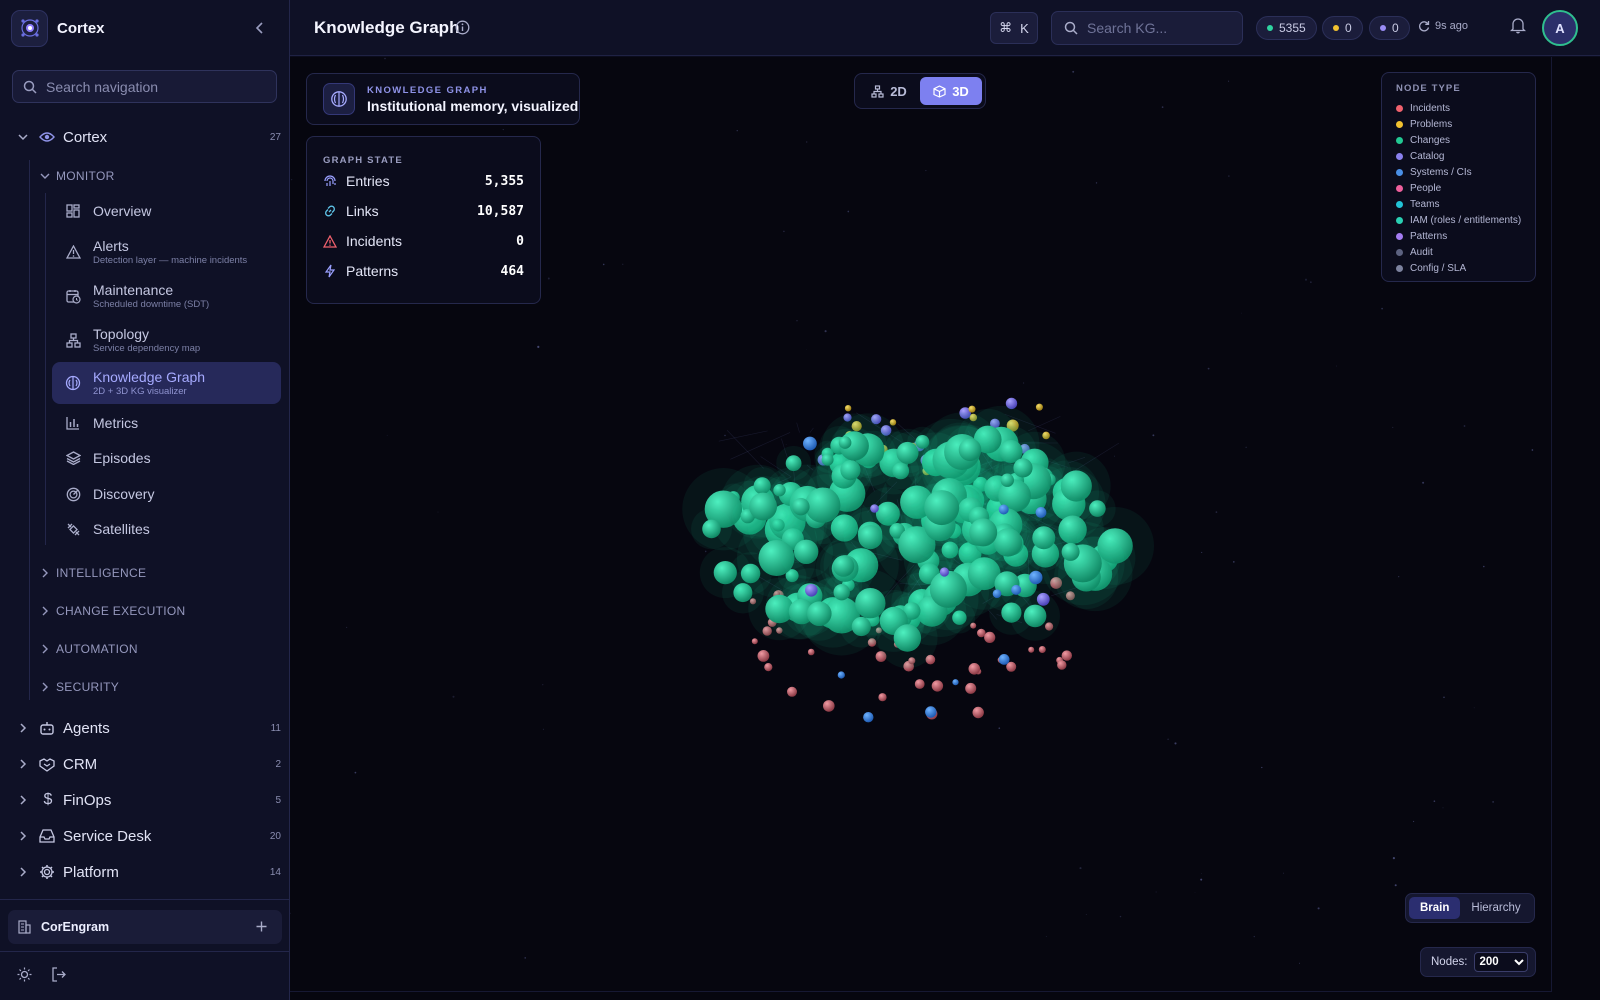 The width and height of the screenshot is (1600, 1000). Describe the element at coordinates (166, 494) in the screenshot. I see `nav-item-discovery: Discovery` at that location.